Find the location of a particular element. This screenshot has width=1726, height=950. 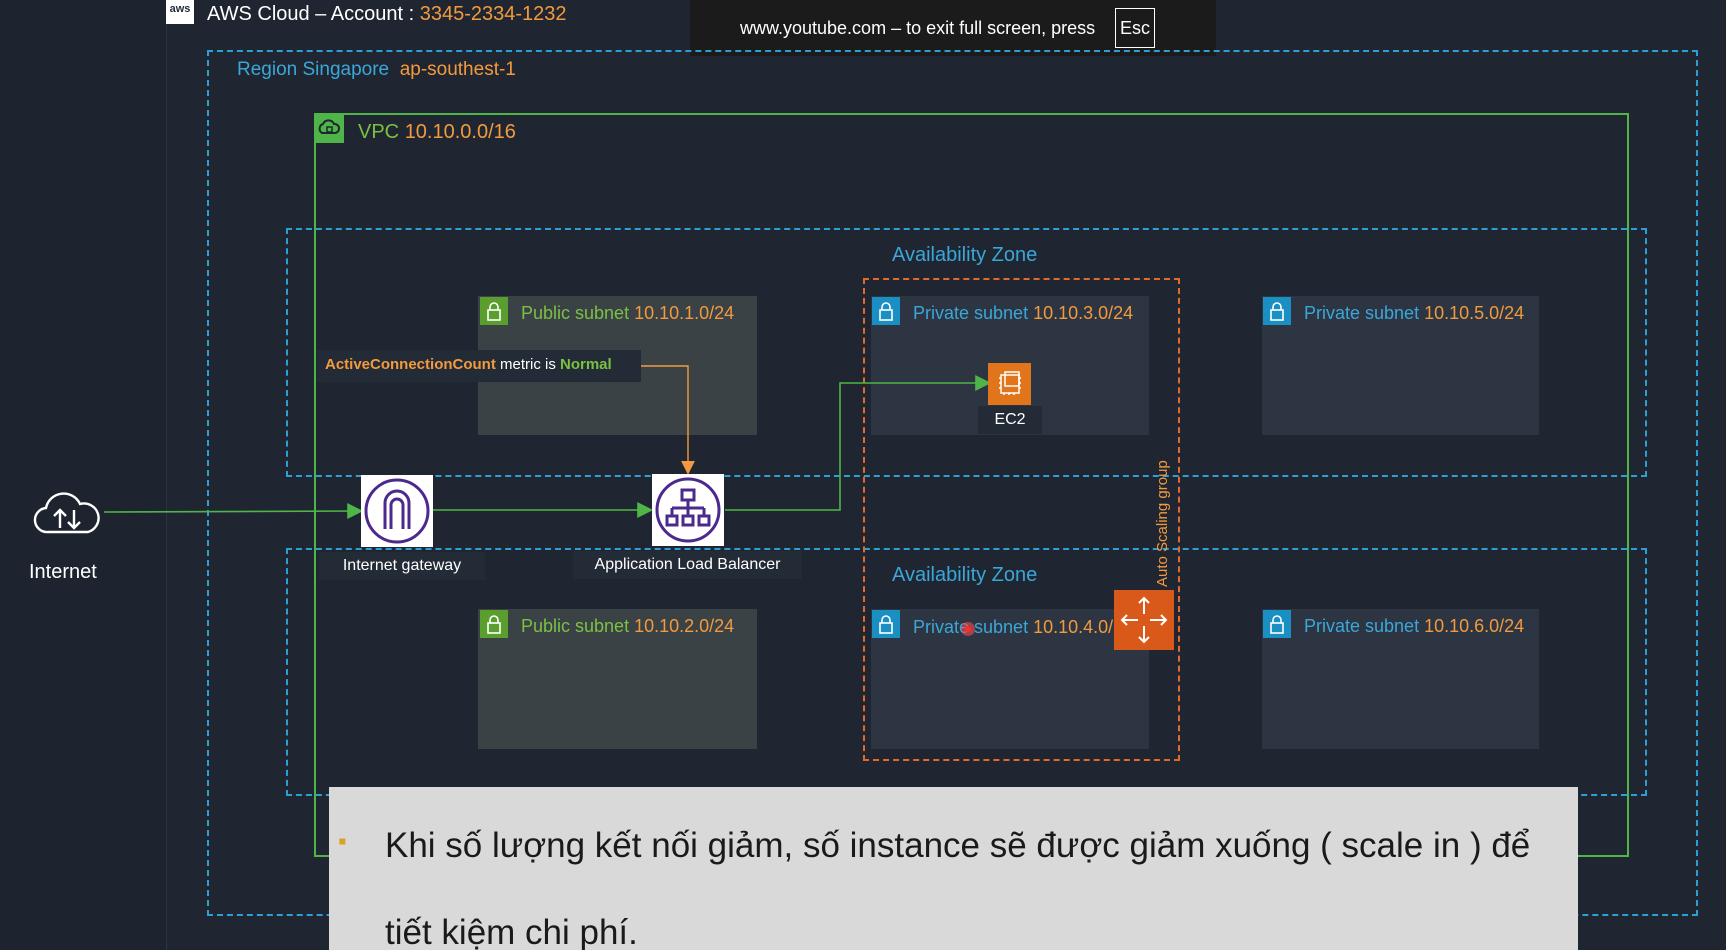

alb-to-ec2-line is located at coordinates (858, 443).